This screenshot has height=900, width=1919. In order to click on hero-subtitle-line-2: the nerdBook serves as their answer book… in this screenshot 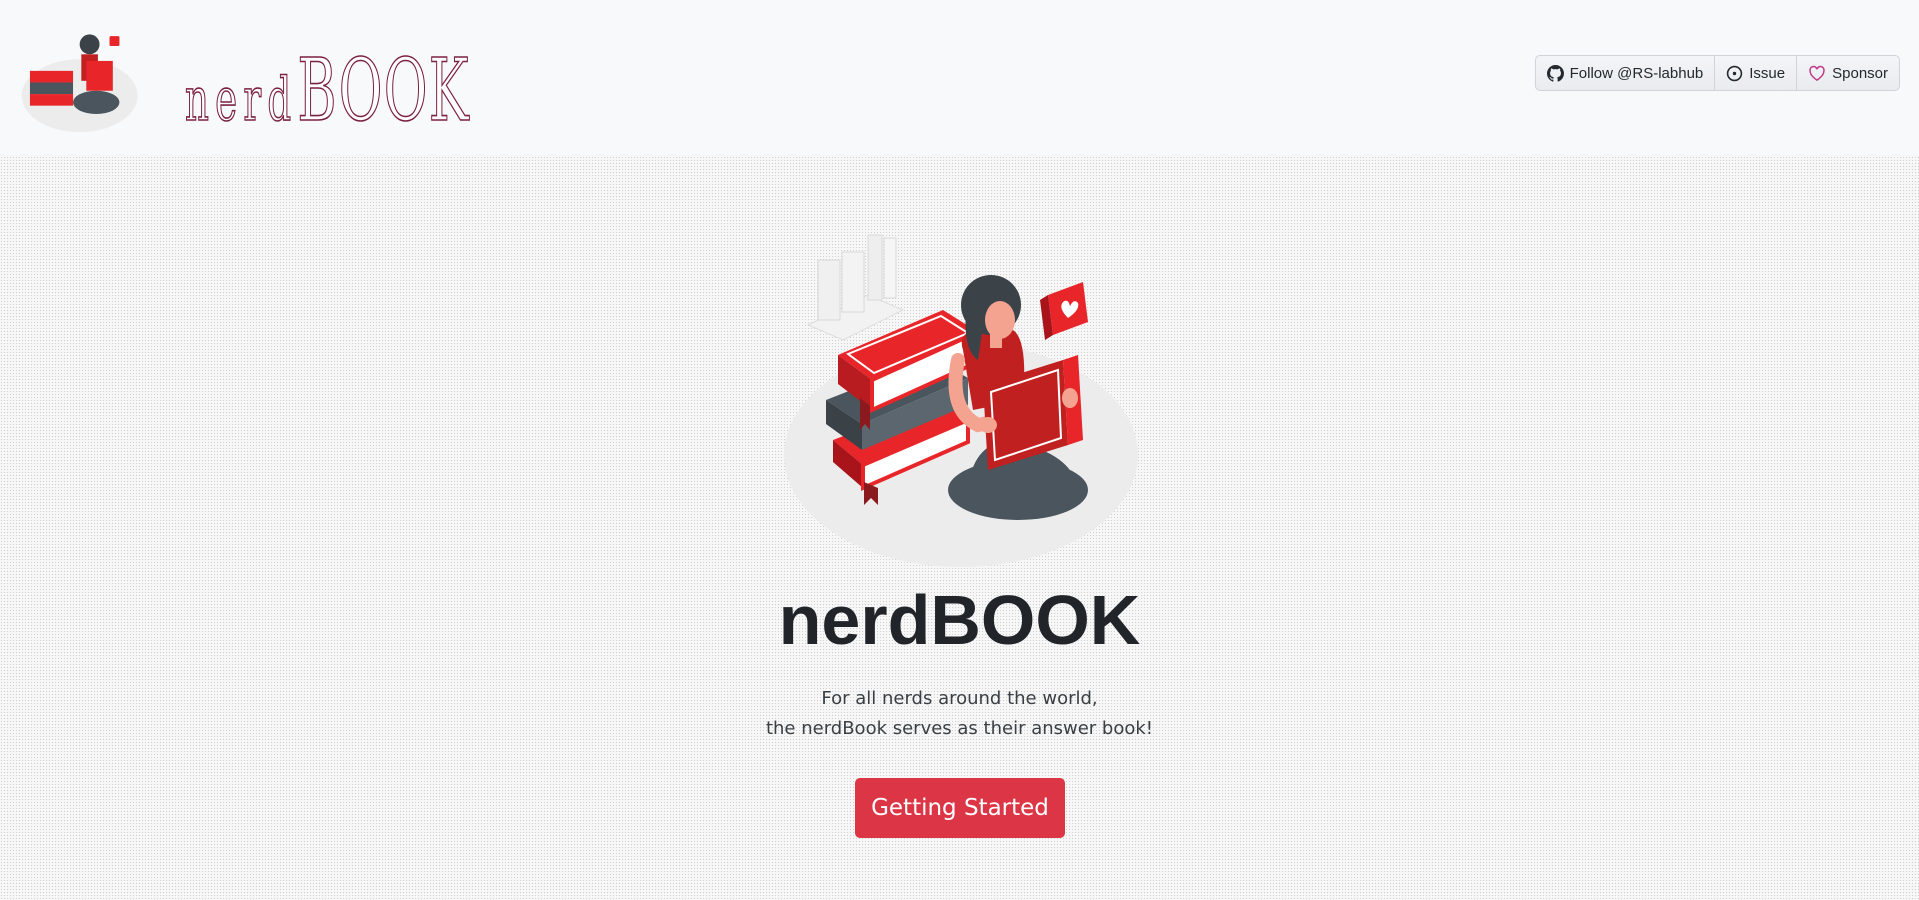, I will do `click(959, 728)`.